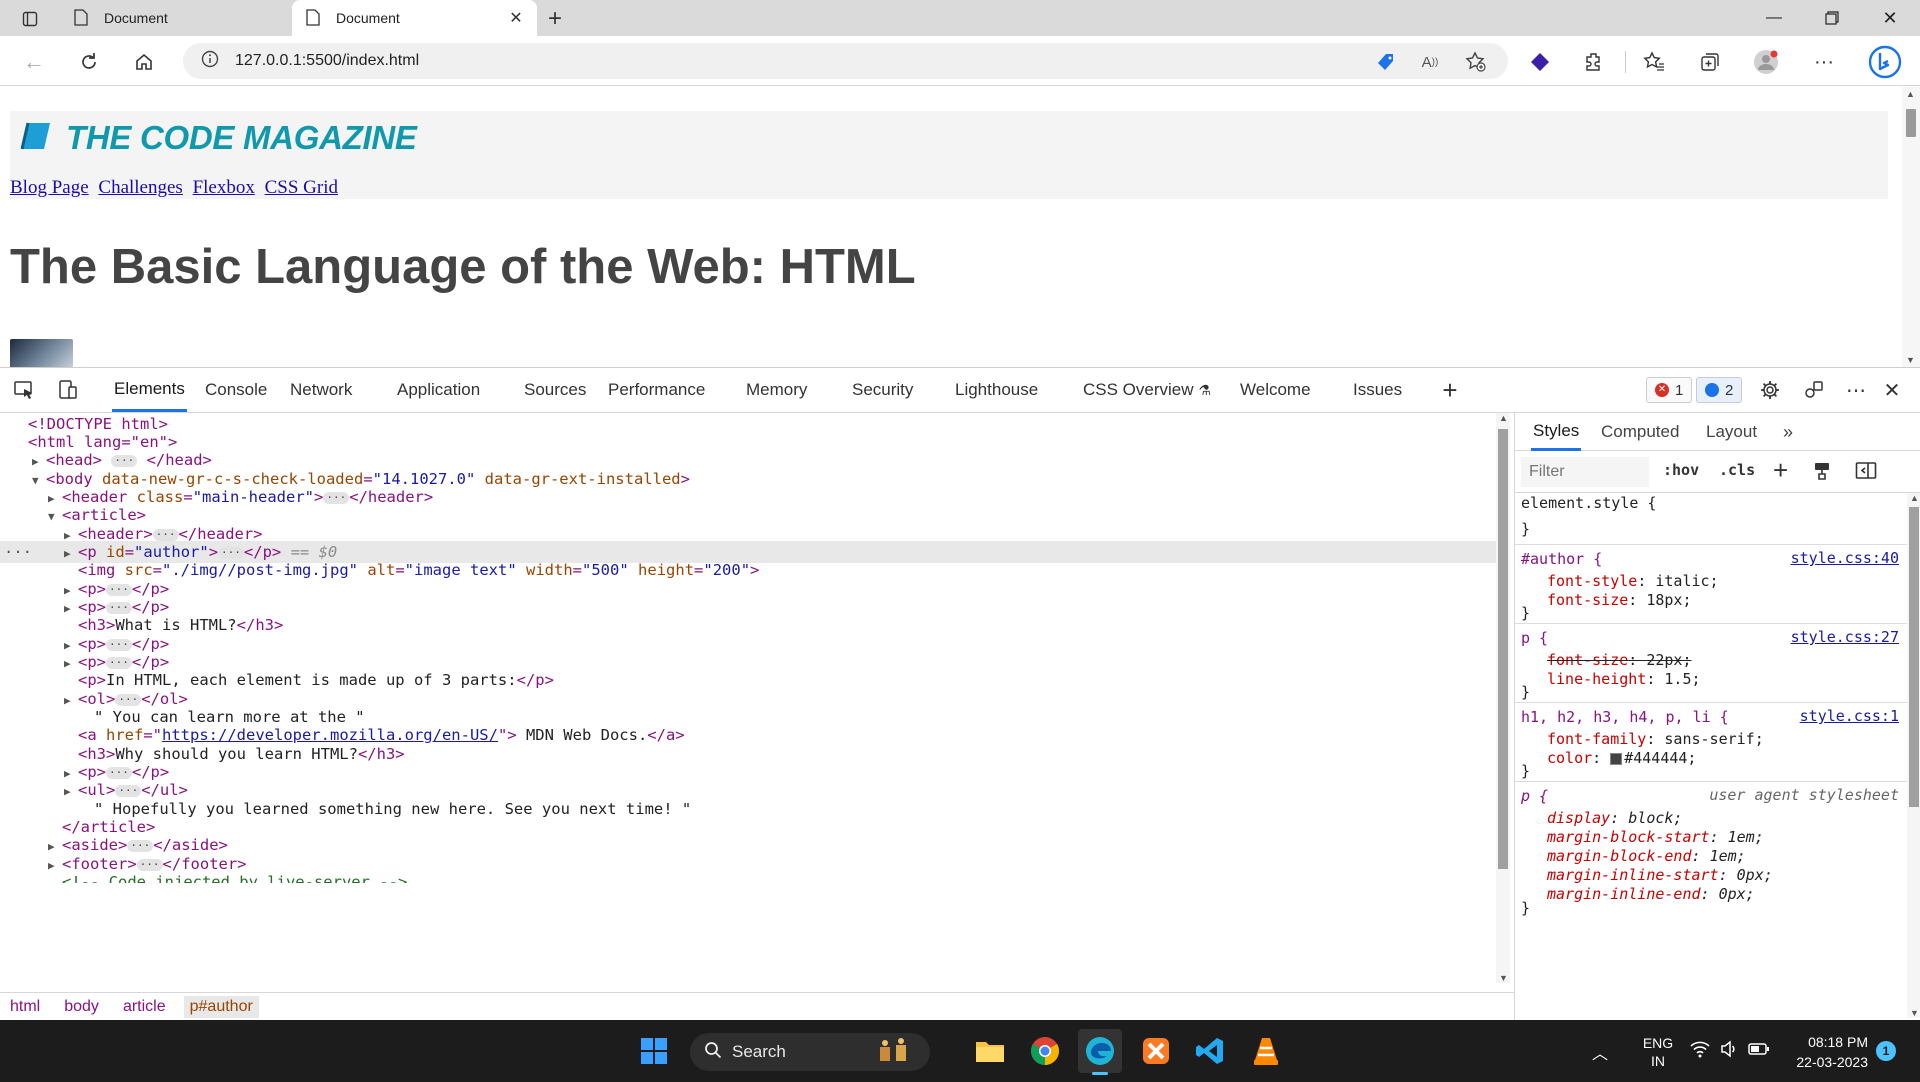 This screenshot has height=1082, width=1920. Describe the element at coordinates (221, 1006) in the screenshot. I see `breadcrumb-p-author: p#author` at that location.